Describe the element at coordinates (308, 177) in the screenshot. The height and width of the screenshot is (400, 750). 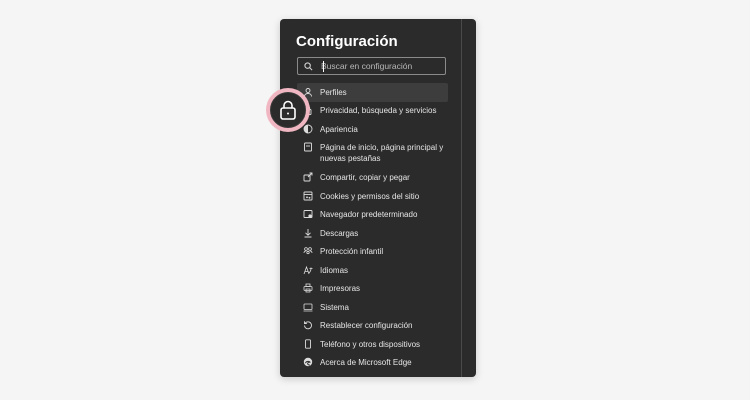
I see `share-icon` at that location.